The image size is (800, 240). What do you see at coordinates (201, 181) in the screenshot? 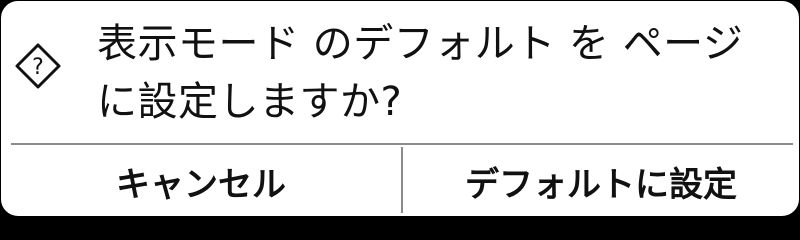
I see `cancel-button: キャンセル` at bounding box center [201, 181].